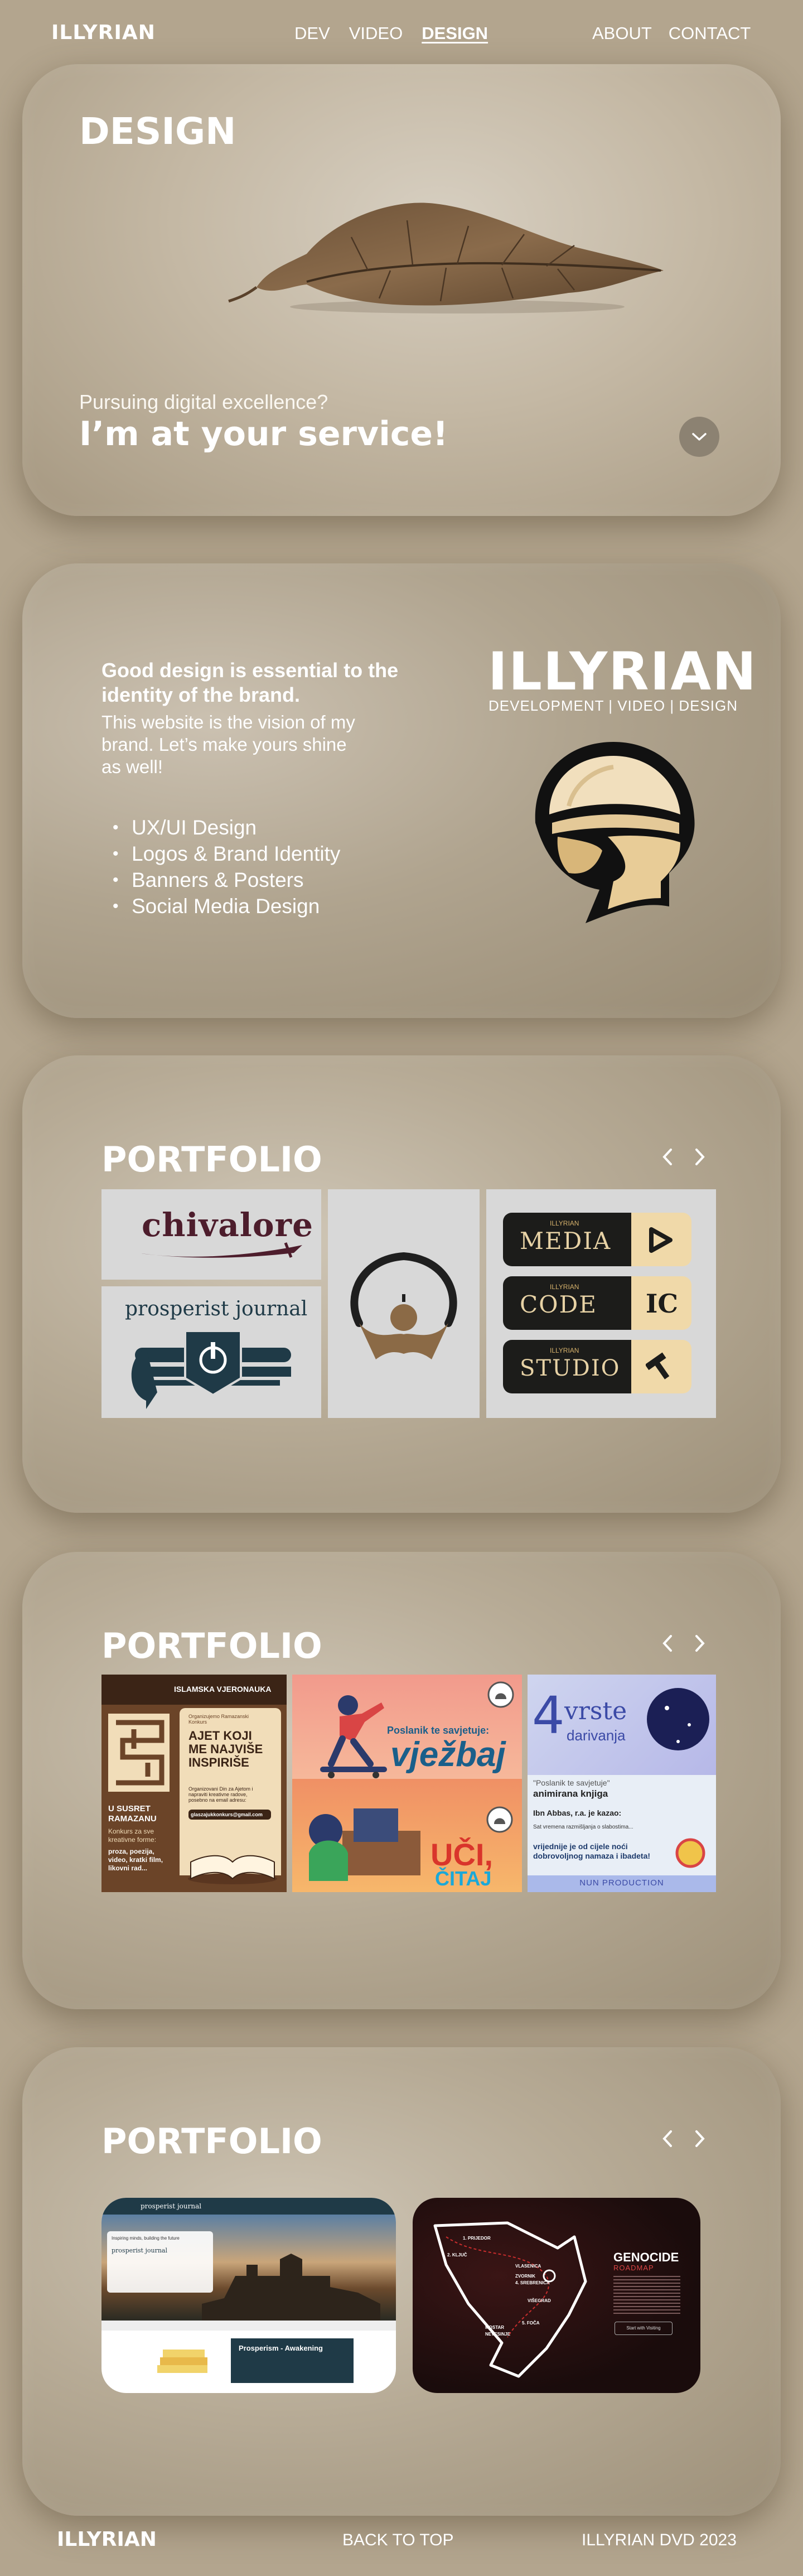 Image resolution: width=803 pixels, height=2576 pixels. I want to click on back-to-top-link: BACK TO TOP, so click(398, 2540).